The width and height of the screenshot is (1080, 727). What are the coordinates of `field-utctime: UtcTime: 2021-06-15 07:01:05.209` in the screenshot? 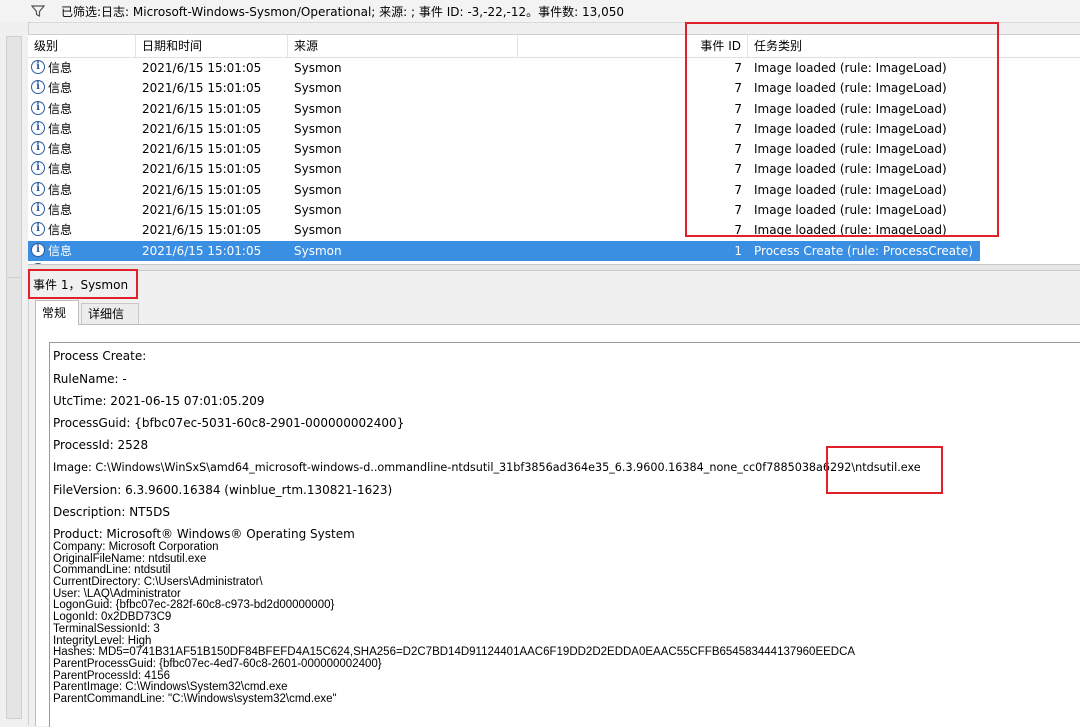 It's located at (159, 401).